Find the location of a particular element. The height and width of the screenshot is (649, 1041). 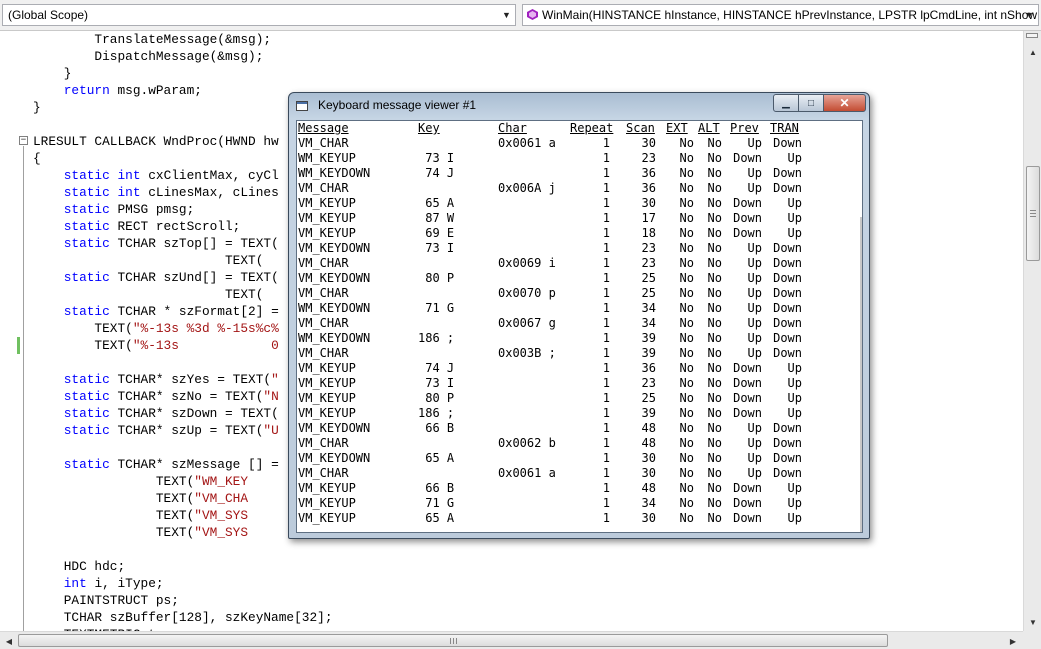

collapse-icon: − is located at coordinates (23, 140).